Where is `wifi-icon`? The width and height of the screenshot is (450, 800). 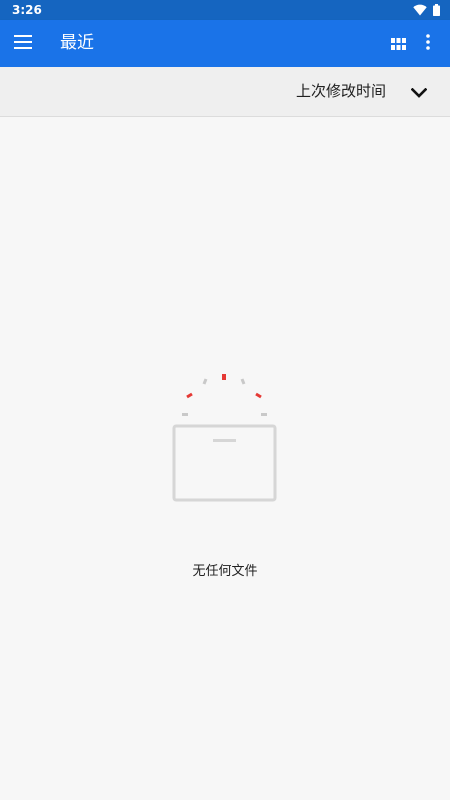 wifi-icon is located at coordinates (420, 10).